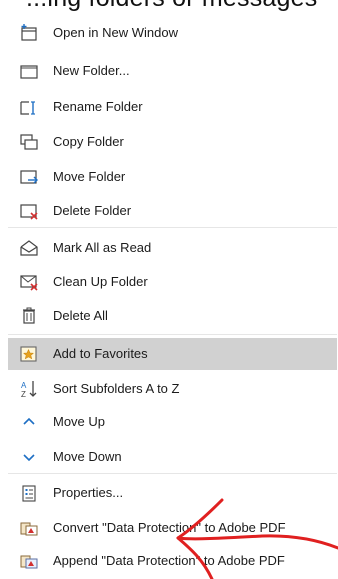 The height and width of the screenshot is (579, 338). What do you see at coordinates (172, 316) in the screenshot?
I see `menu-item-delete-all: Delete All` at bounding box center [172, 316].